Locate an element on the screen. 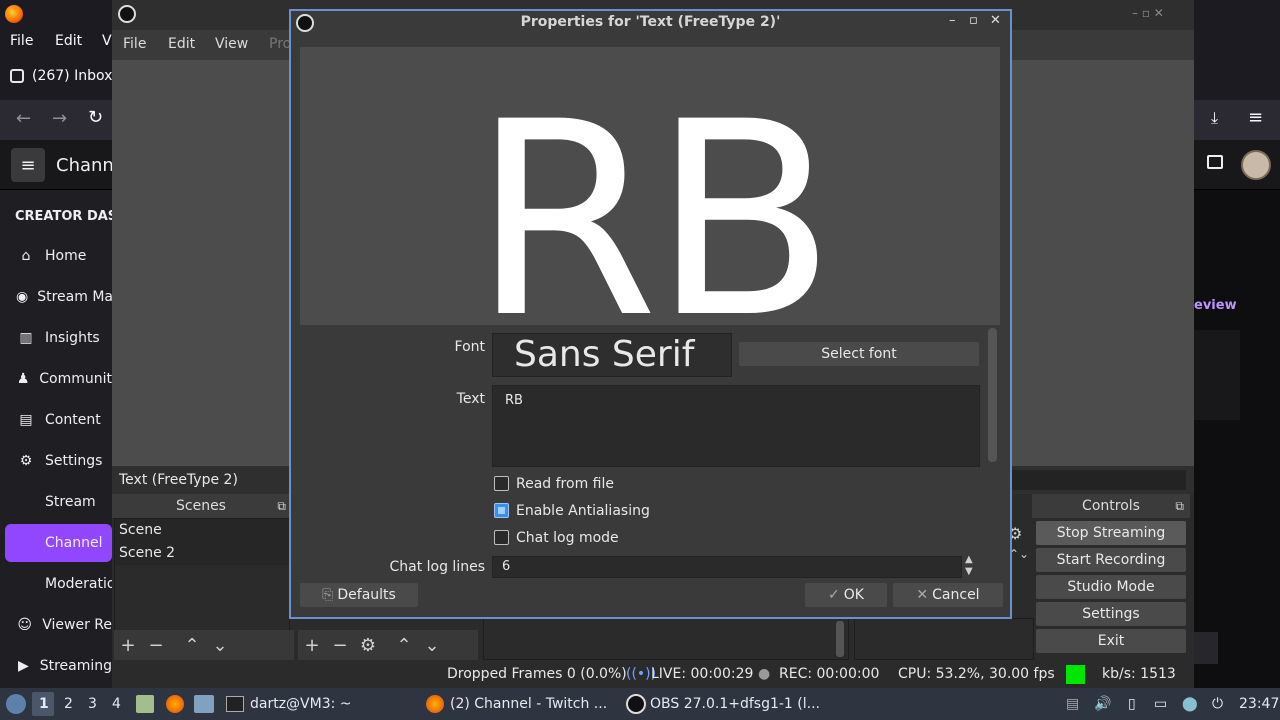 The height and width of the screenshot is (720, 1280). content-card is located at coordinates (1206, 648).